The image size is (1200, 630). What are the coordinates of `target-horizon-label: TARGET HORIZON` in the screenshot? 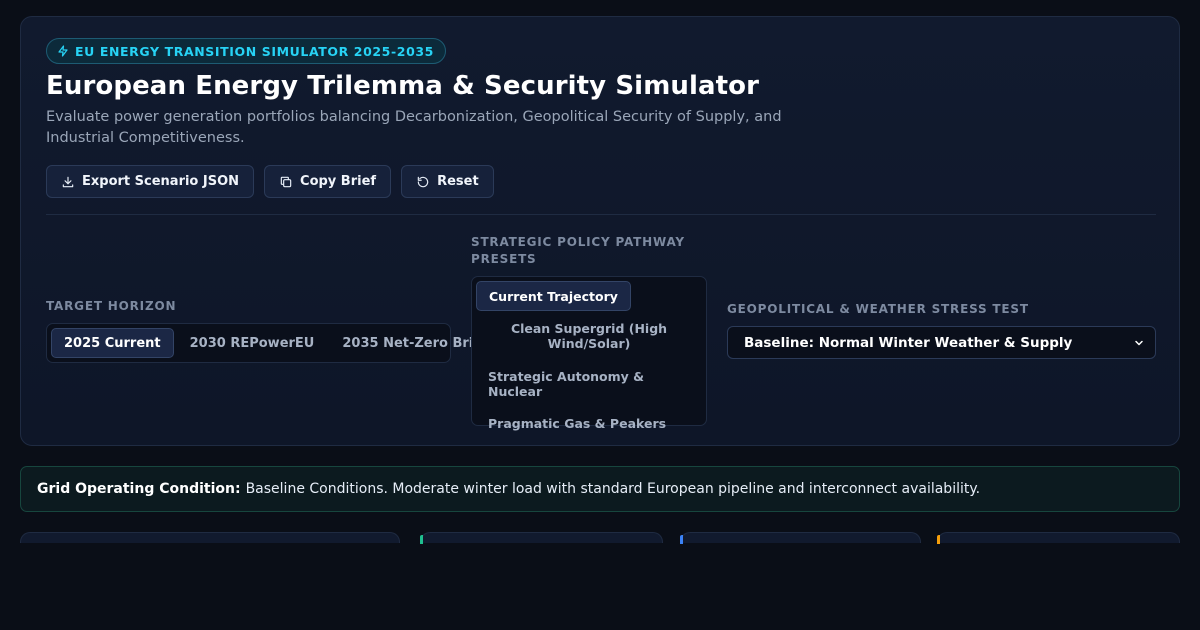 It's located at (111, 306).